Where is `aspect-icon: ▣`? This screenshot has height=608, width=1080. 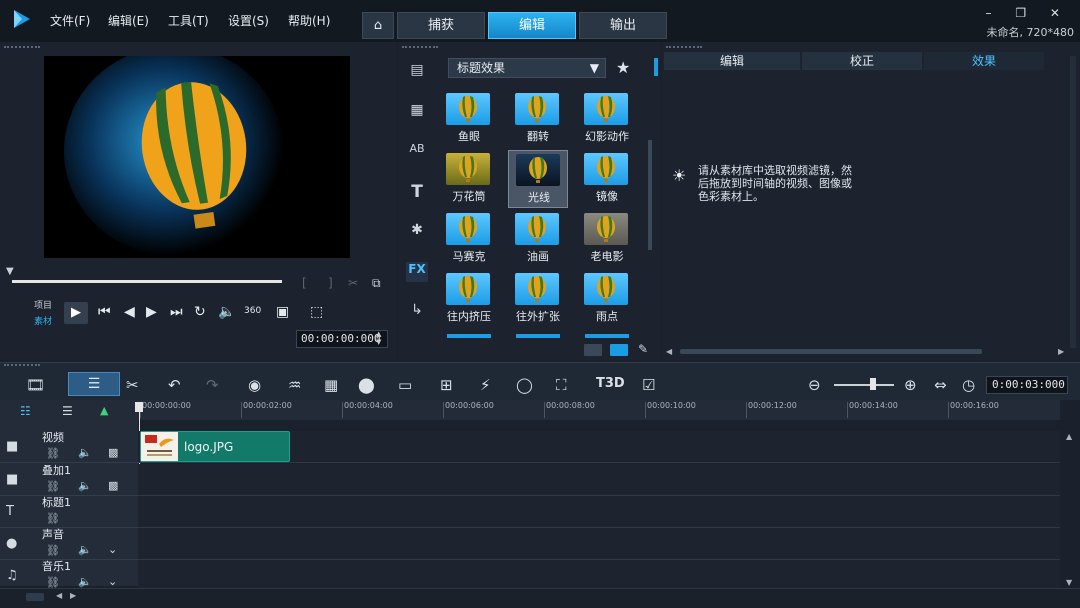
aspect-icon: ▣ is located at coordinates (282, 312).